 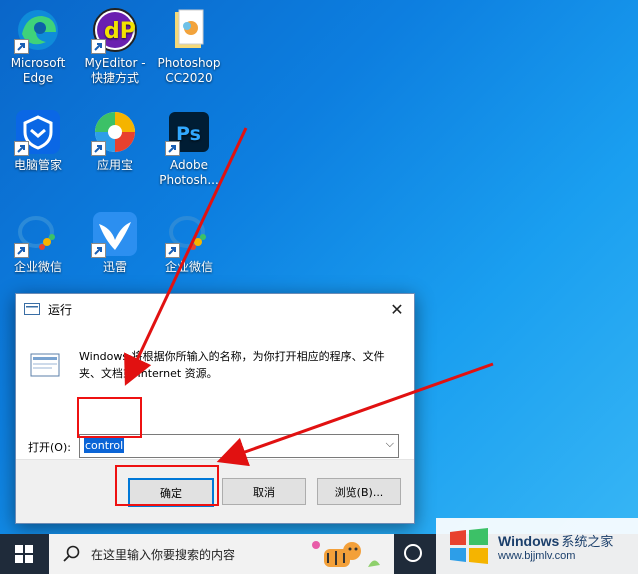 I want to click on cortana-icon, so click(x=413, y=553).